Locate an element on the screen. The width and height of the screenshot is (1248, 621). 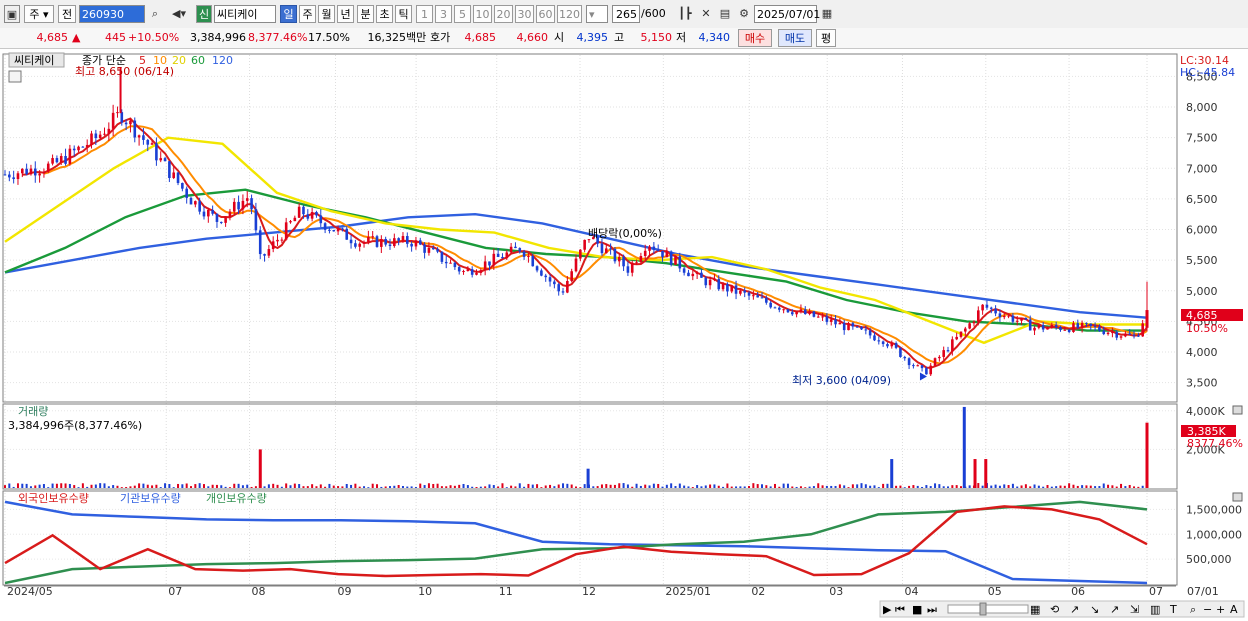
stop-icon: ■ is located at coordinates (917, 609).